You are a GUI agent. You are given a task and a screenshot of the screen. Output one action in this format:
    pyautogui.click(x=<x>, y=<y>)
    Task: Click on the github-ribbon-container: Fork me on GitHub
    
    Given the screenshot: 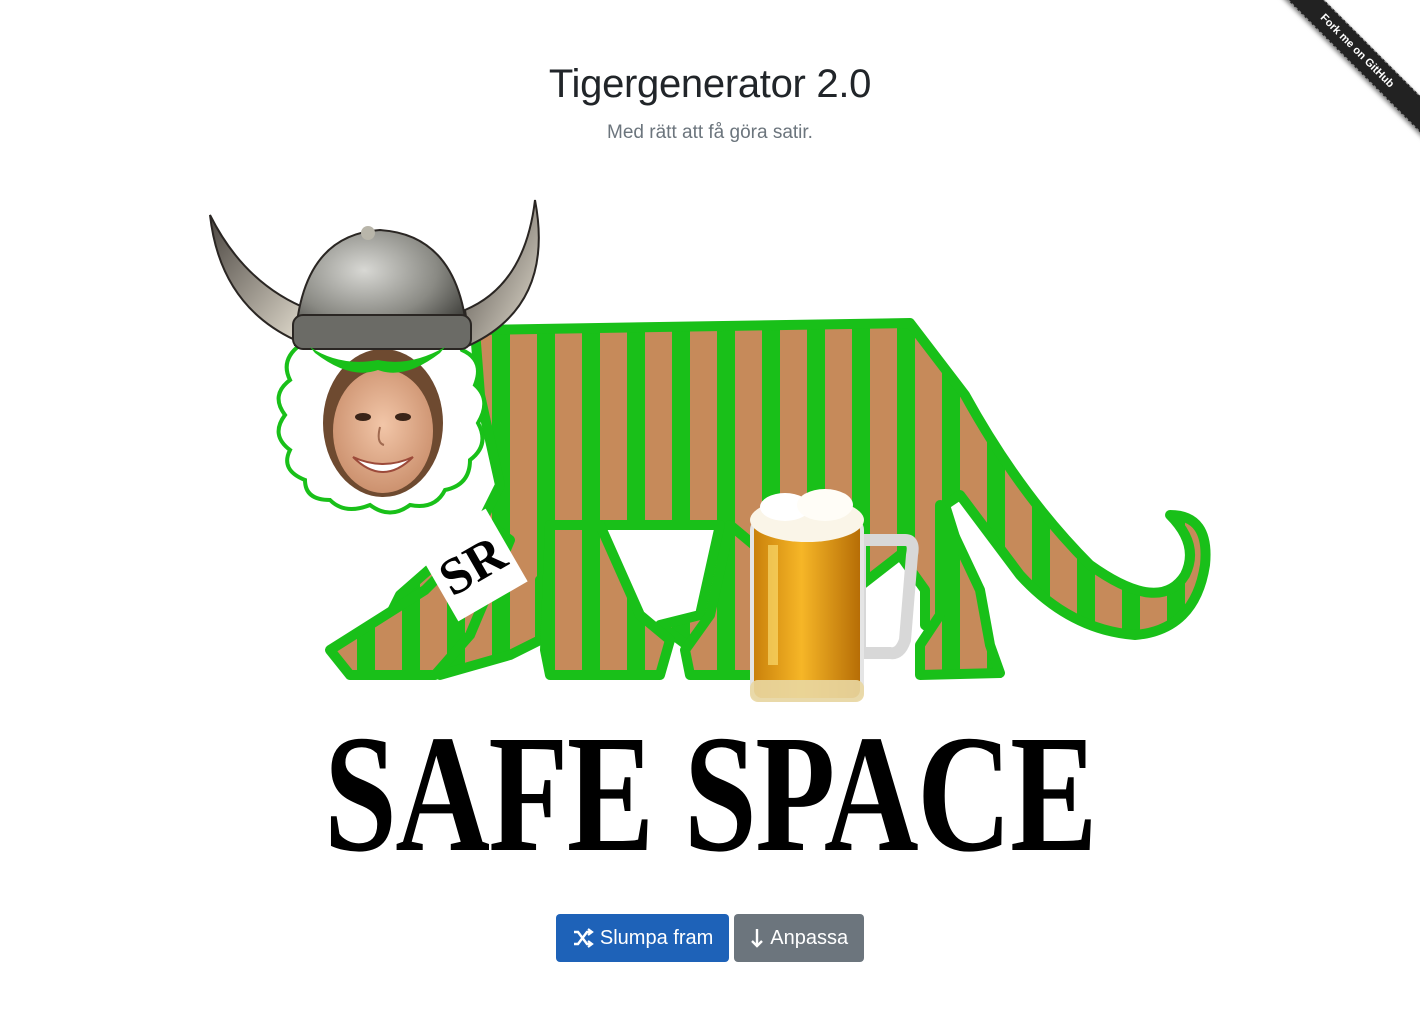 What is the action you would take?
    pyautogui.click(x=1345, y=75)
    